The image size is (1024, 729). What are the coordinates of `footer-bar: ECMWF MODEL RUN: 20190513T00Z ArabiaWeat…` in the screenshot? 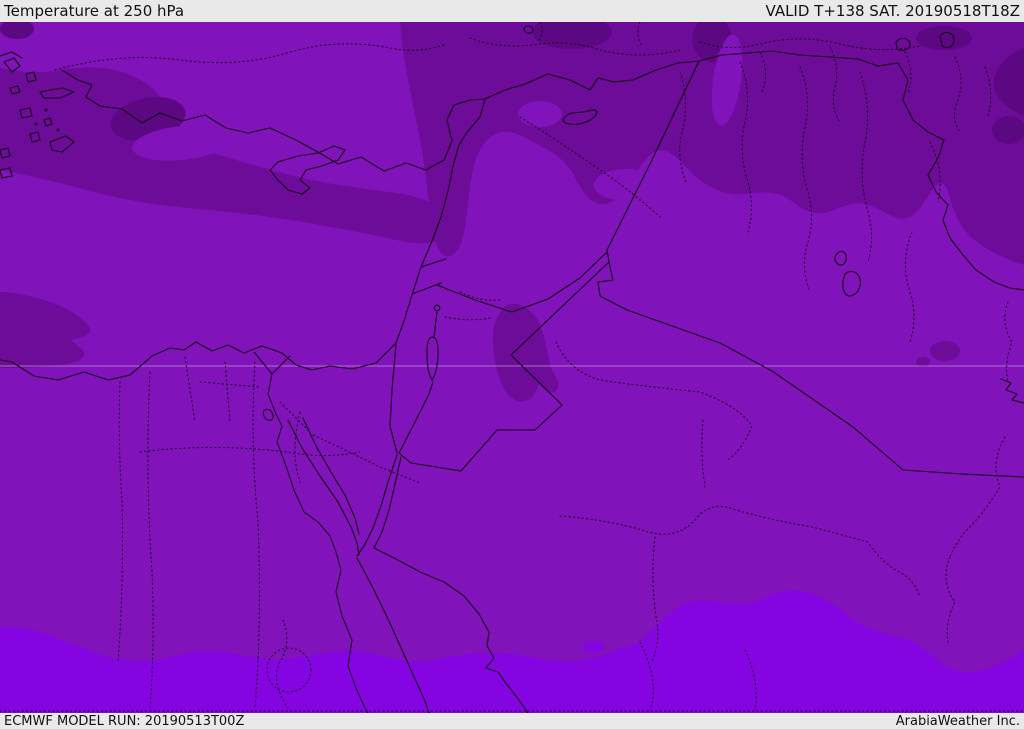 It's located at (512, 721).